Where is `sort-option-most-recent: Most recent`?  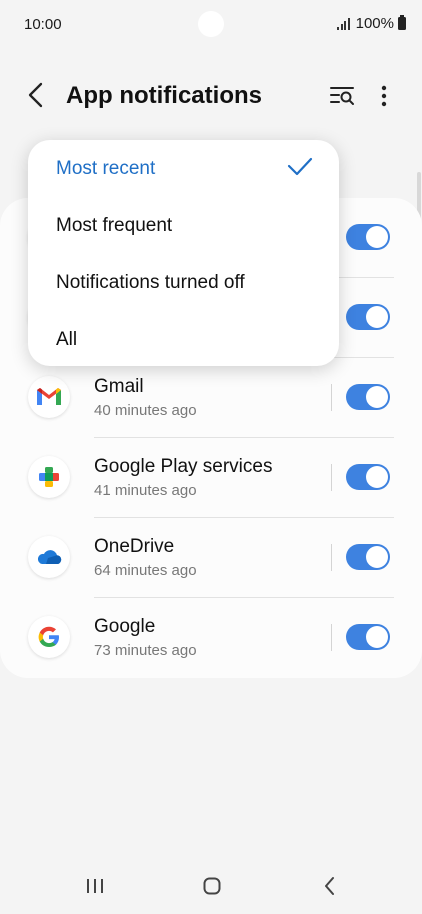
sort-option-most-recent: Most recent is located at coordinates (105, 169).